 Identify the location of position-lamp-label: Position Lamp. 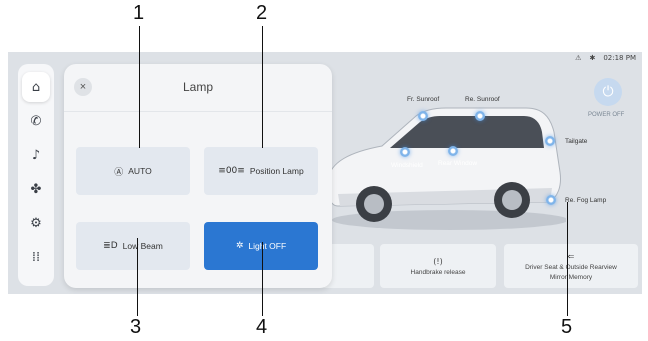
(276, 171).